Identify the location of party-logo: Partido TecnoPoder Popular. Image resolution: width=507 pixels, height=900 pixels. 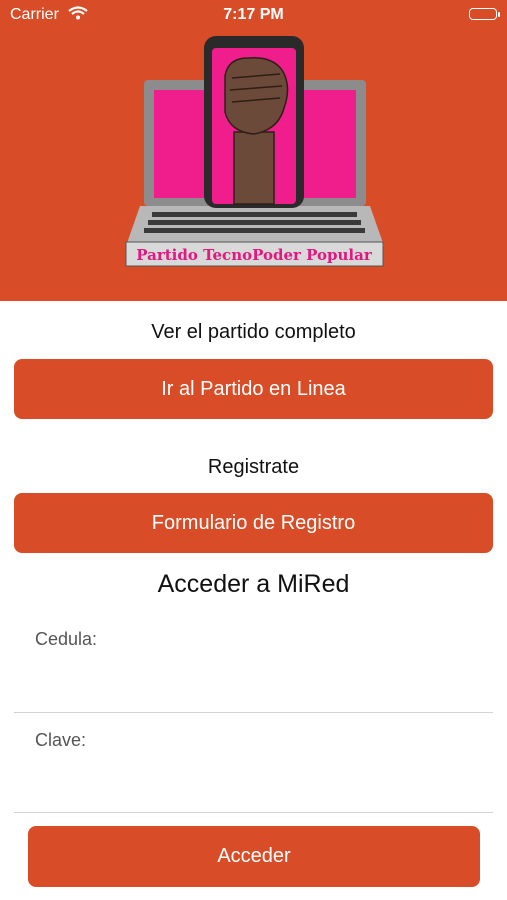
(254, 151).